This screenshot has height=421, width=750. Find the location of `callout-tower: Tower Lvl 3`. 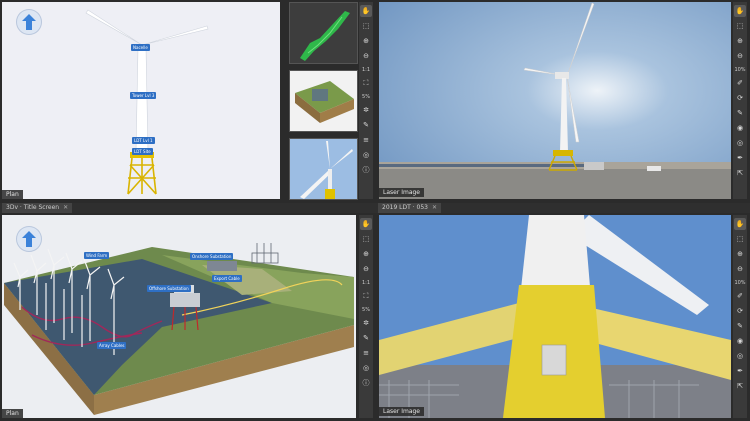

callout-tower: Tower Lvl 3 is located at coordinates (143, 95).